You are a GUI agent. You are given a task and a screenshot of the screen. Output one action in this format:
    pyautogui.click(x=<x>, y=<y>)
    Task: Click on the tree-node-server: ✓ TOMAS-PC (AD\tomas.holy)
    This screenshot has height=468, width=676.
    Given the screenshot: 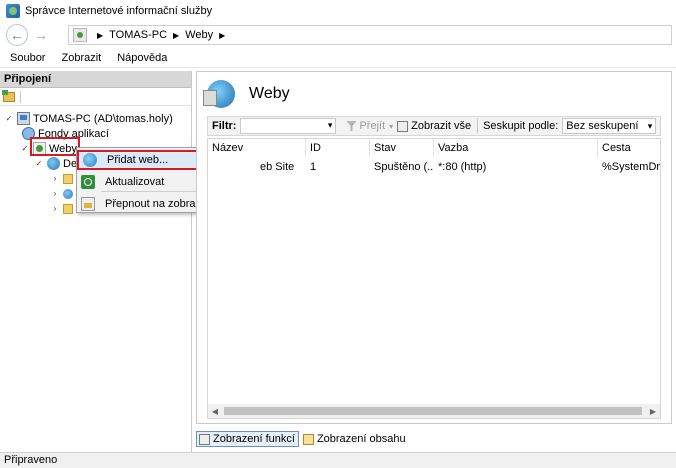 What is the action you would take?
    pyautogui.click(x=88, y=118)
    